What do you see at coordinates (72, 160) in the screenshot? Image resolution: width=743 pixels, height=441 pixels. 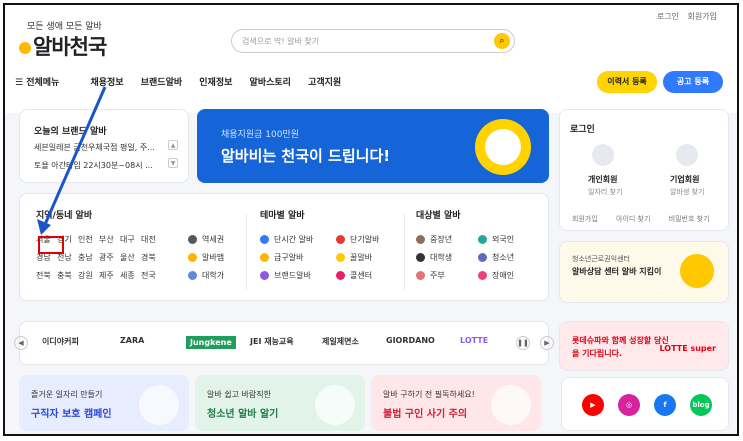 I see `annotation-arrow` at bounding box center [72, 160].